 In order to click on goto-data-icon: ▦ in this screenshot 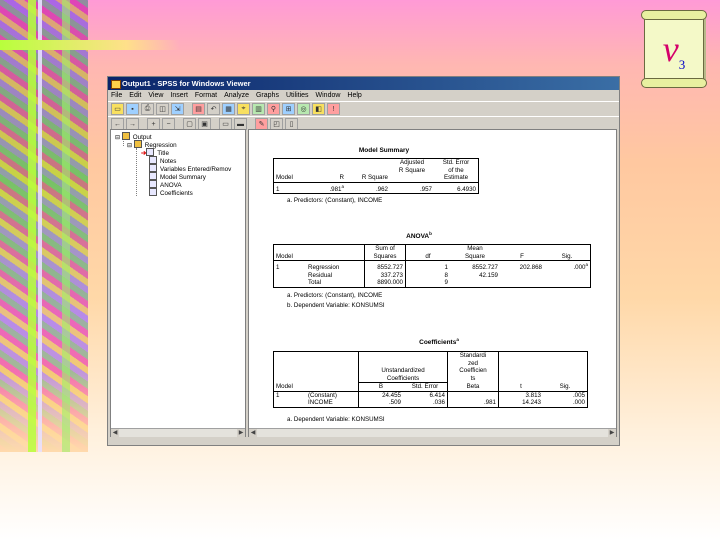, I will do `click(228, 109)`.